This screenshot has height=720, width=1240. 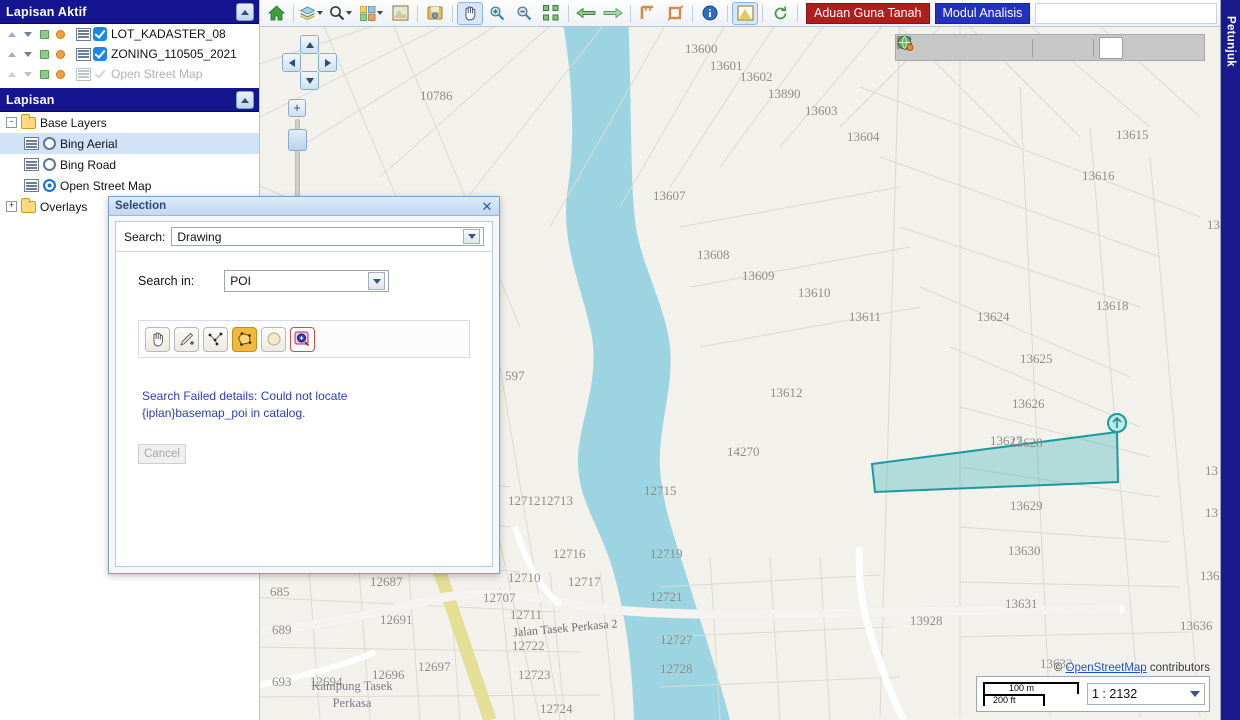 What do you see at coordinates (648, 13) in the screenshot?
I see `measure-distance-icon` at bounding box center [648, 13].